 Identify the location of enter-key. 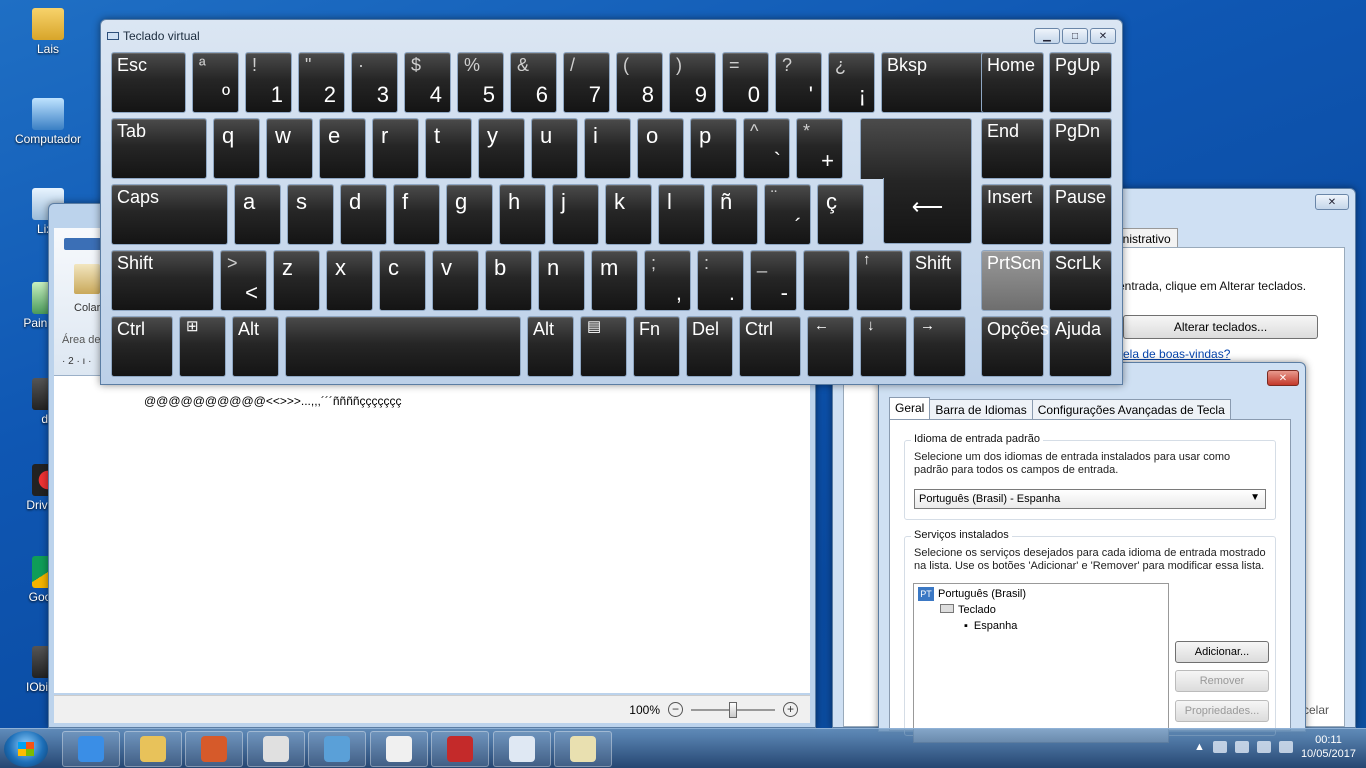
(916, 148).